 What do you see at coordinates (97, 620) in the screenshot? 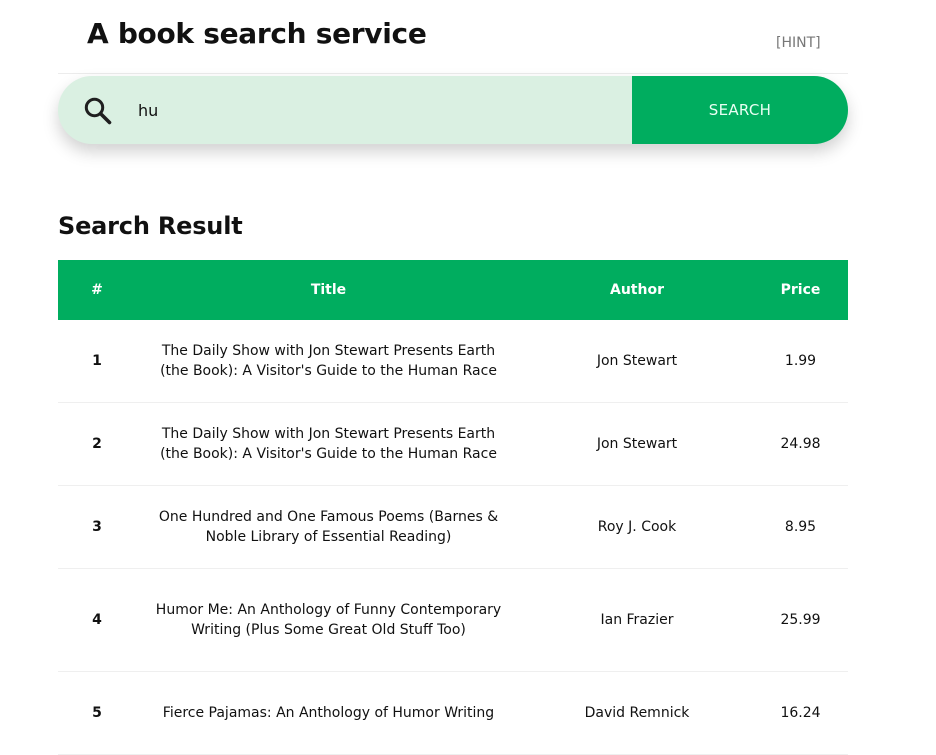
I see `row-index: 4` at bounding box center [97, 620].